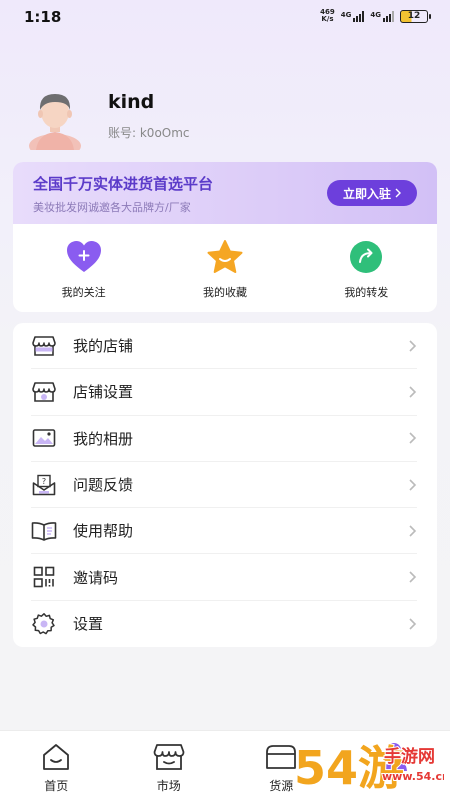 Image resolution: width=450 pixels, height=800 pixels. I want to click on menu-invite-code: 邀请码, so click(224, 577).